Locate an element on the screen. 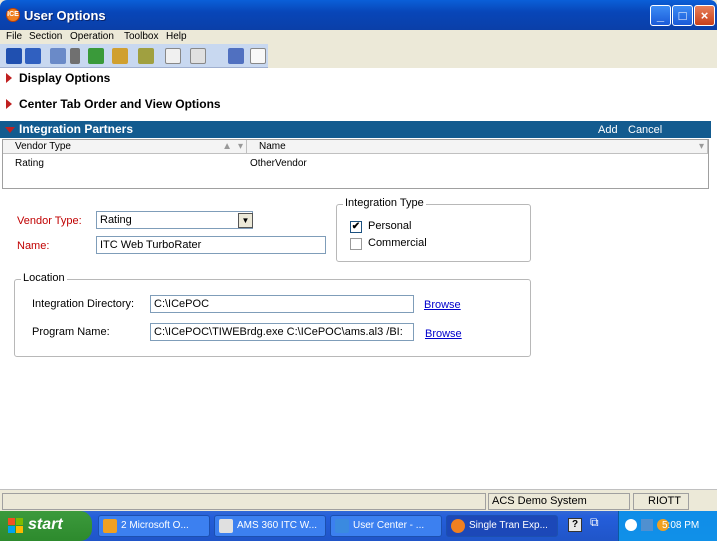 Image resolution: width=717 pixels, height=541 pixels. app-icon: ICE is located at coordinates (13, 15).